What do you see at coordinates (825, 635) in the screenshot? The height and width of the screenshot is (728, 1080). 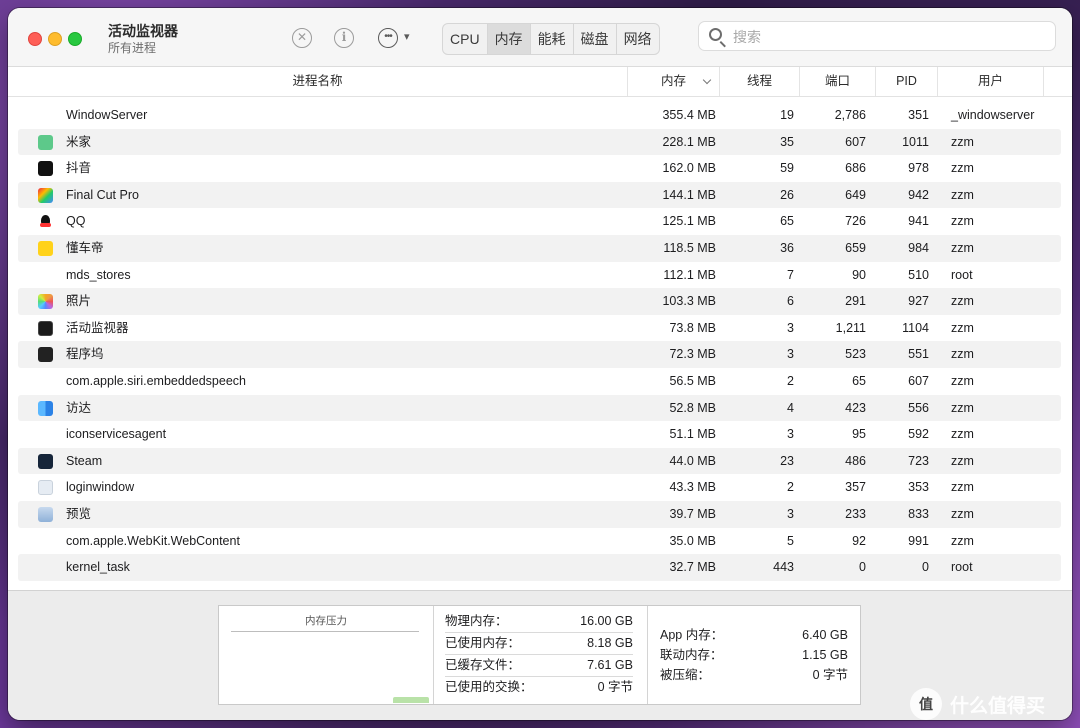 I see `stat-value: 6.40 GB` at bounding box center [825, 635].